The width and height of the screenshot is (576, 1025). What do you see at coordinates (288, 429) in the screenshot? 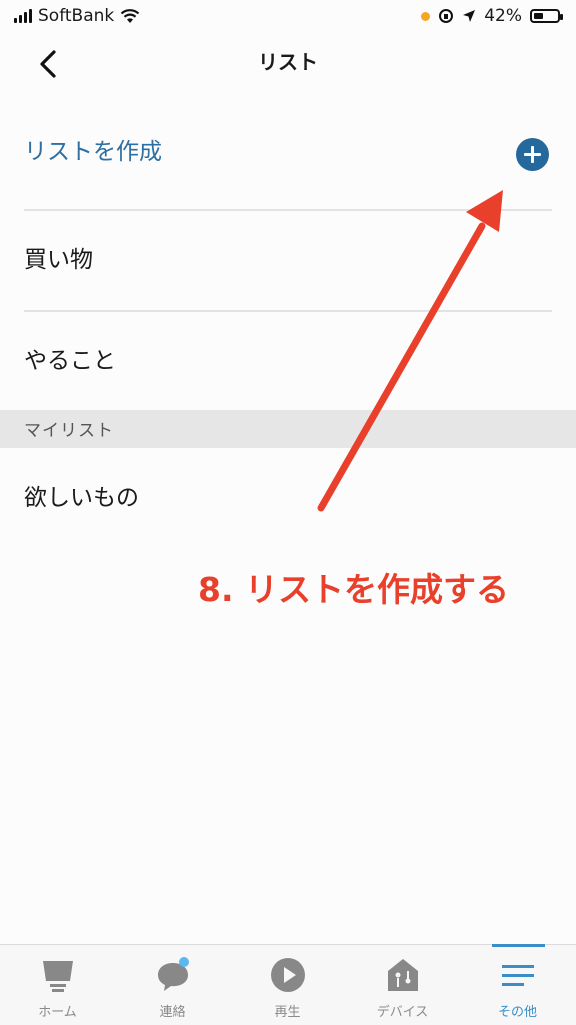
I see `section-header-my-lists: マイリスト` at bounding box center [288, 429].